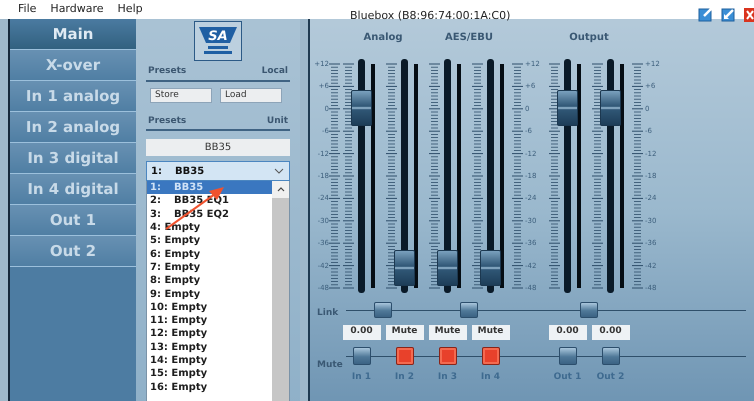  Describe the element at coordinates (209, 307) in the screenshot. I see `preset-option: 10: Empty` at that location.